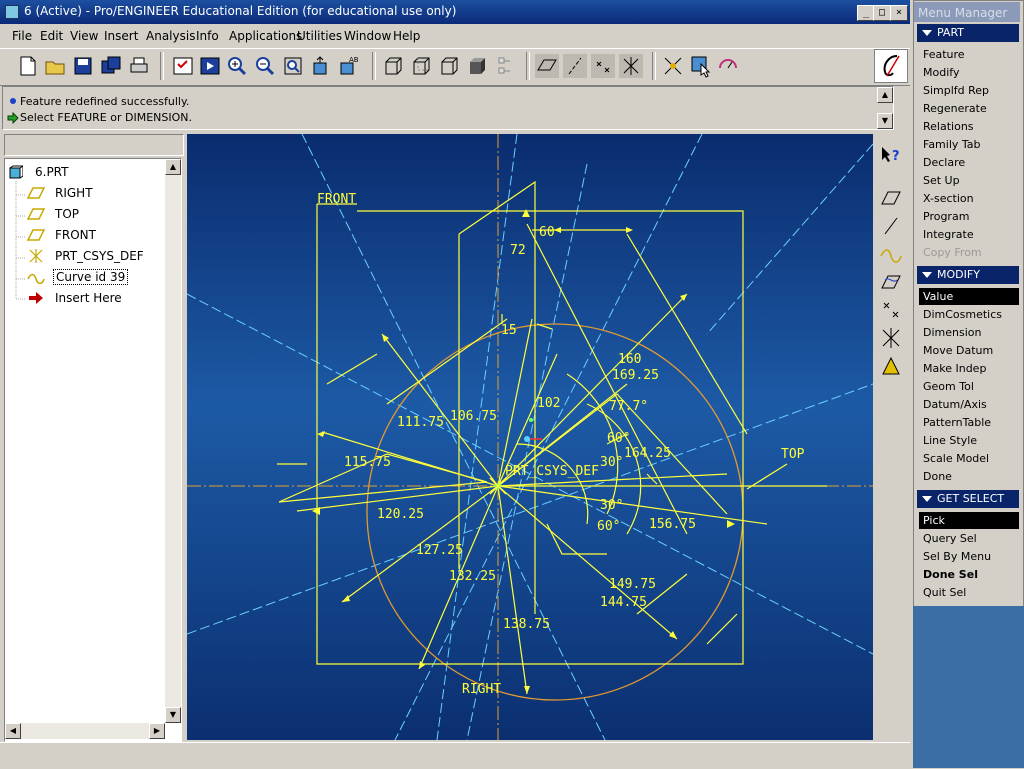 The width and height of the screenshot is (1024, 769). I want to click on menu-item-datum-axis: Datum/Axis, so click(969, 404).